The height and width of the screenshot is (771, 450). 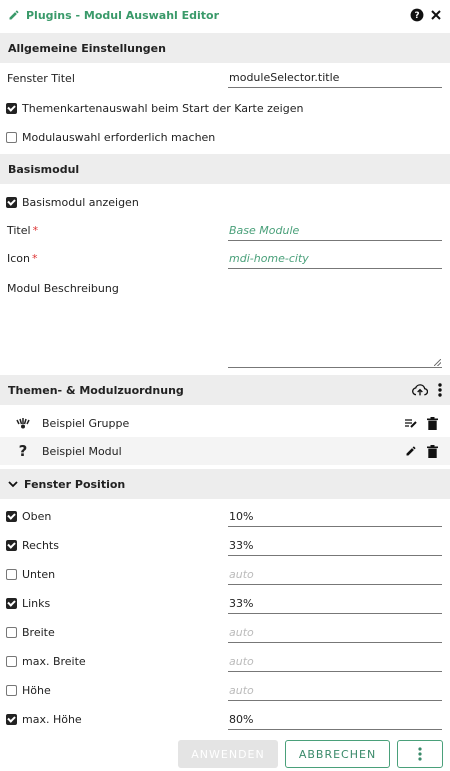 What do you see at coordinates (36, 603) in the screenshot?
I see `position-label: Links` at bounding box center [36, 603].